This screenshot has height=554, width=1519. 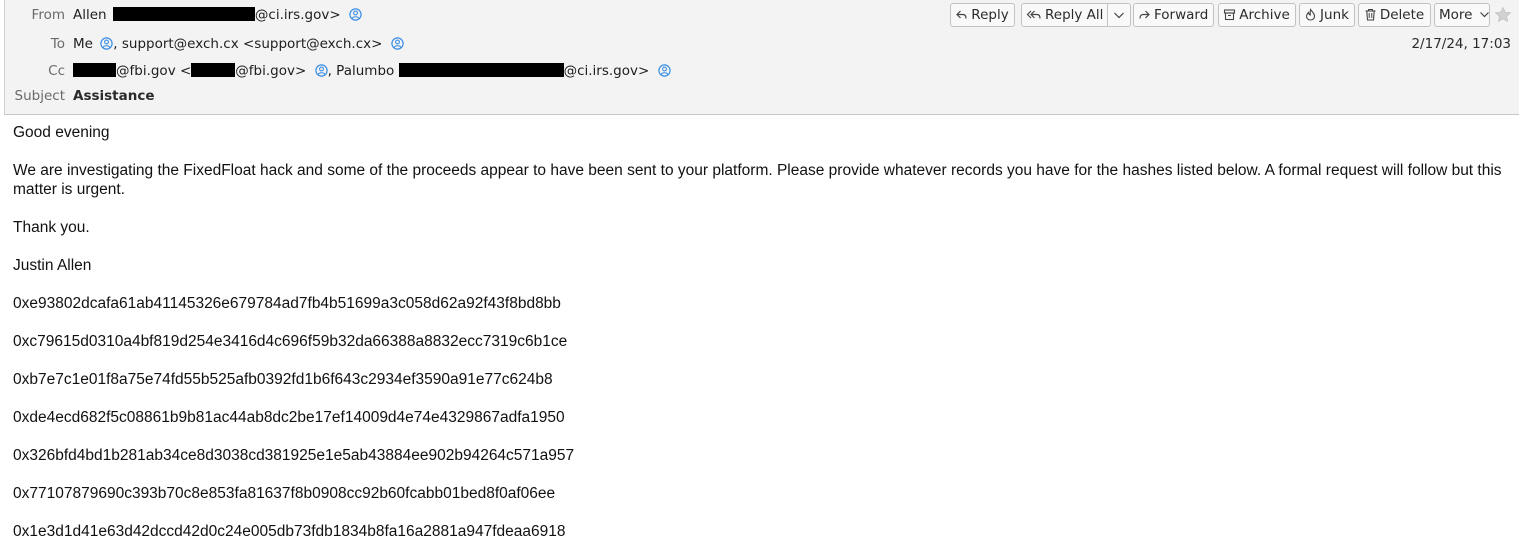 I want to click on reply-all-menu-button, so click(x=1119, y=15).